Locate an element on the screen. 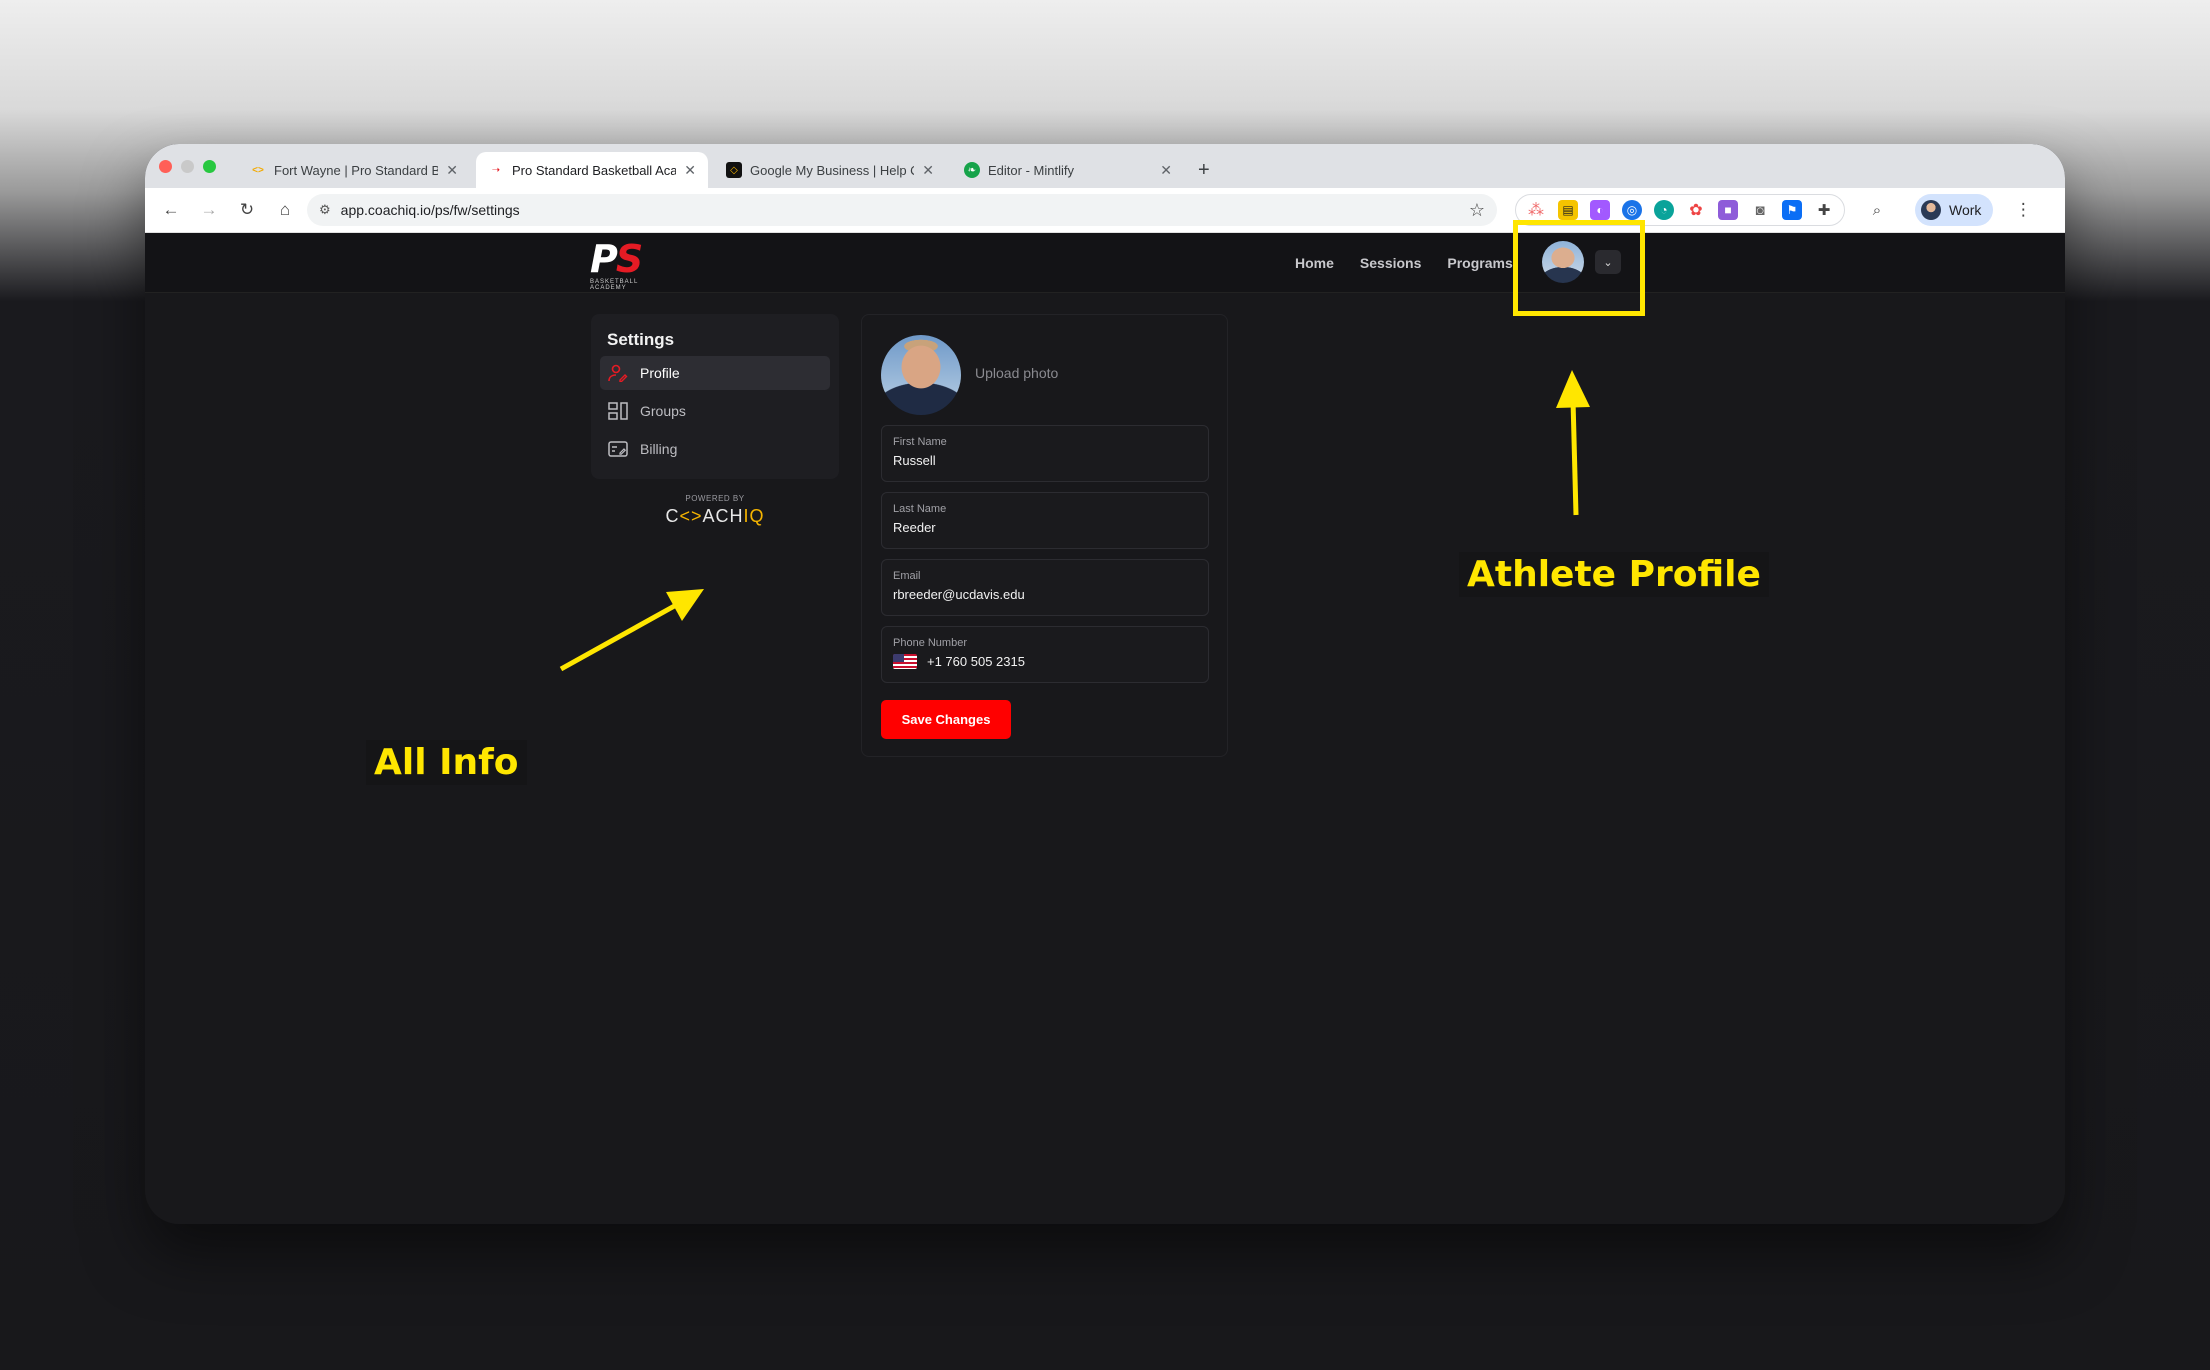  url-input: ⚙ app.coachiq.io/ps/fw/settings ☆ is located at coordinates (902, 210).